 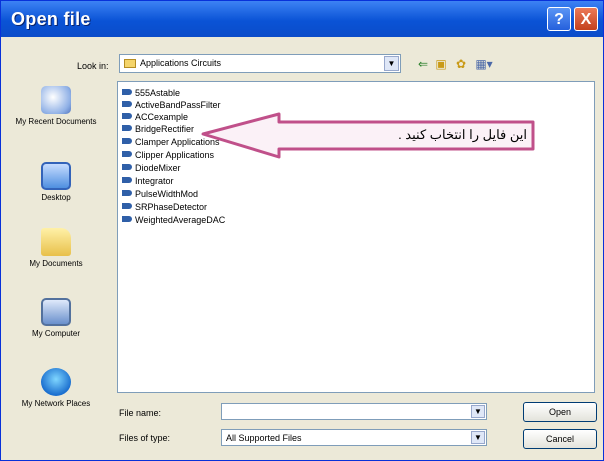 I want to click on look-in-label: Look in:, so click(x=93, y=66).